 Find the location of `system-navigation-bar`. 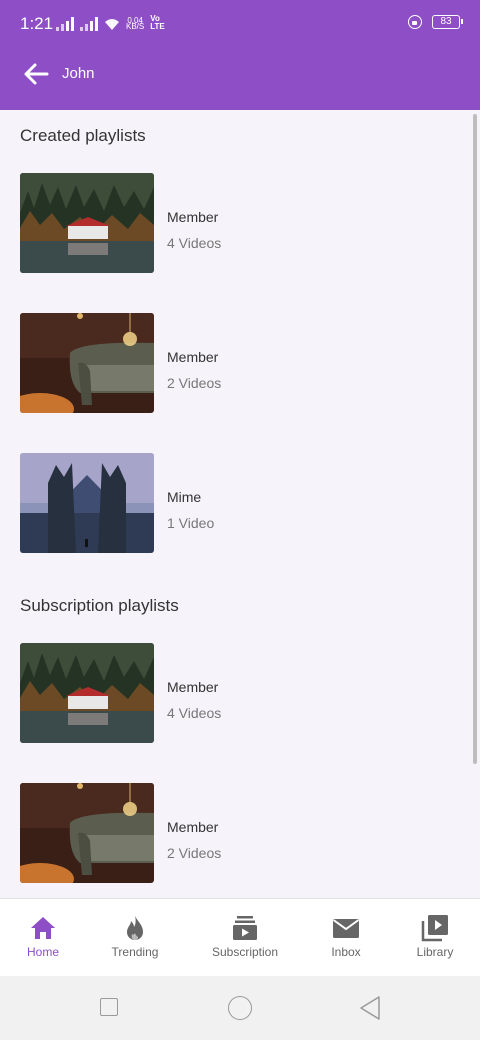

system-navigation-bar is located at coordinates (240, 1008).